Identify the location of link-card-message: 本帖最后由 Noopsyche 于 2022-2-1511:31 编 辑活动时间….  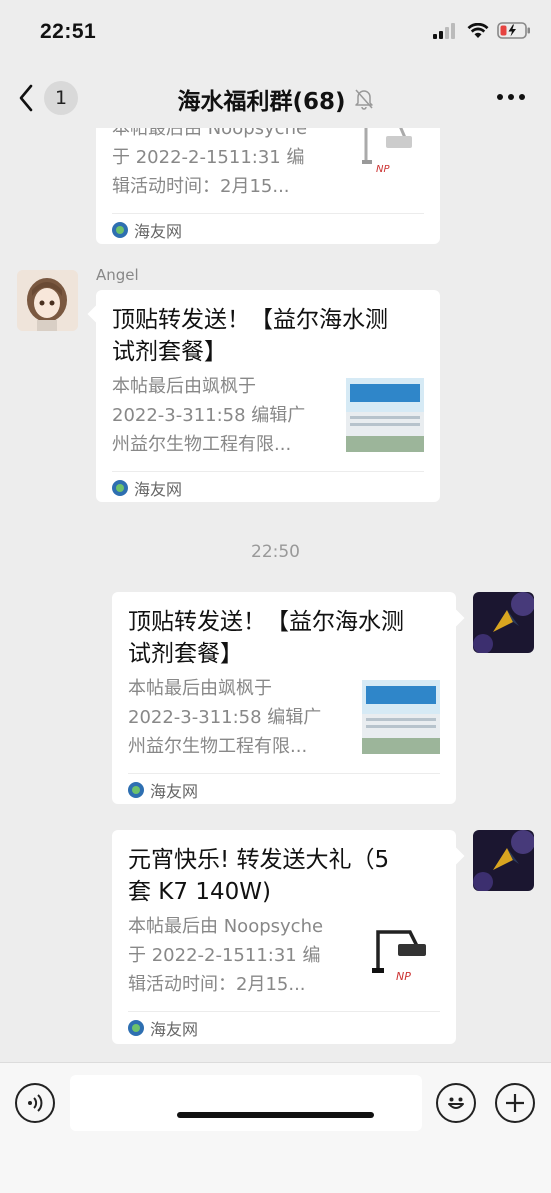
(268, 186).